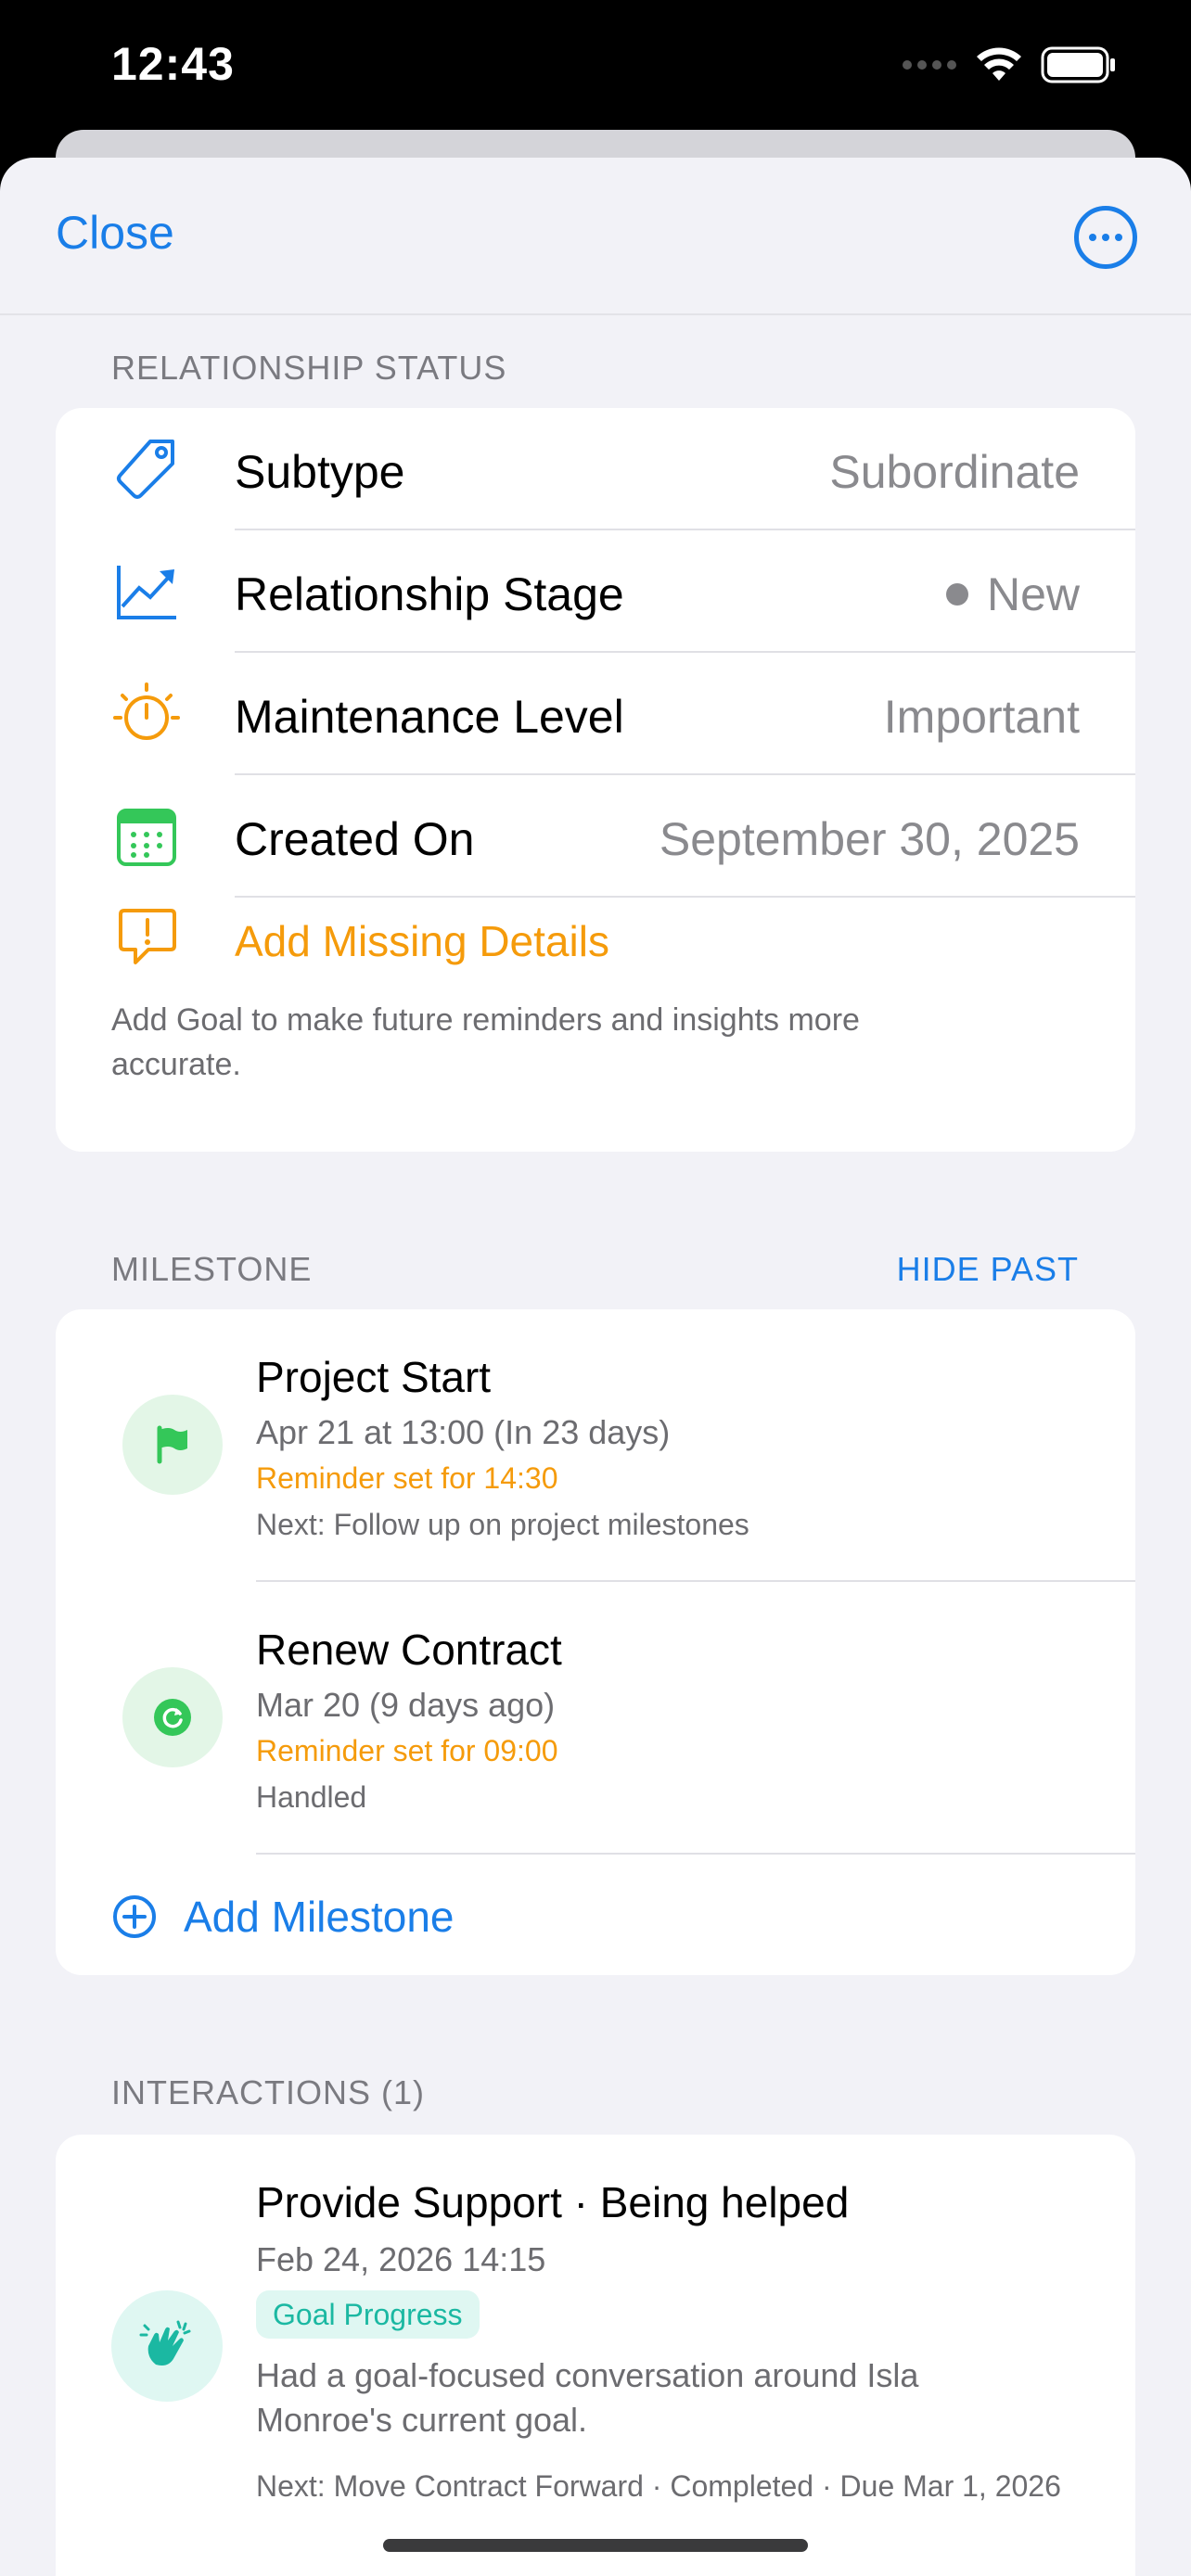  I want to click on wifi-icon, so click(999, 64).